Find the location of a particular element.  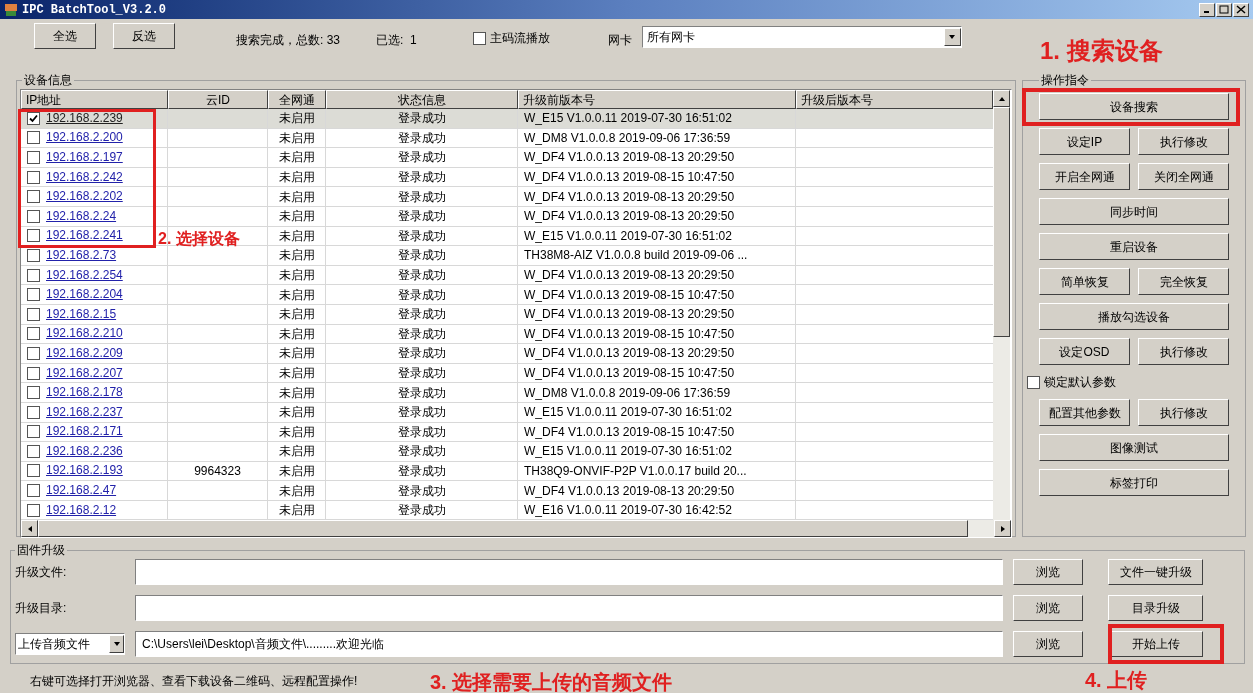

command-button: 完全恢复 is located at coordinates (1183, 281).